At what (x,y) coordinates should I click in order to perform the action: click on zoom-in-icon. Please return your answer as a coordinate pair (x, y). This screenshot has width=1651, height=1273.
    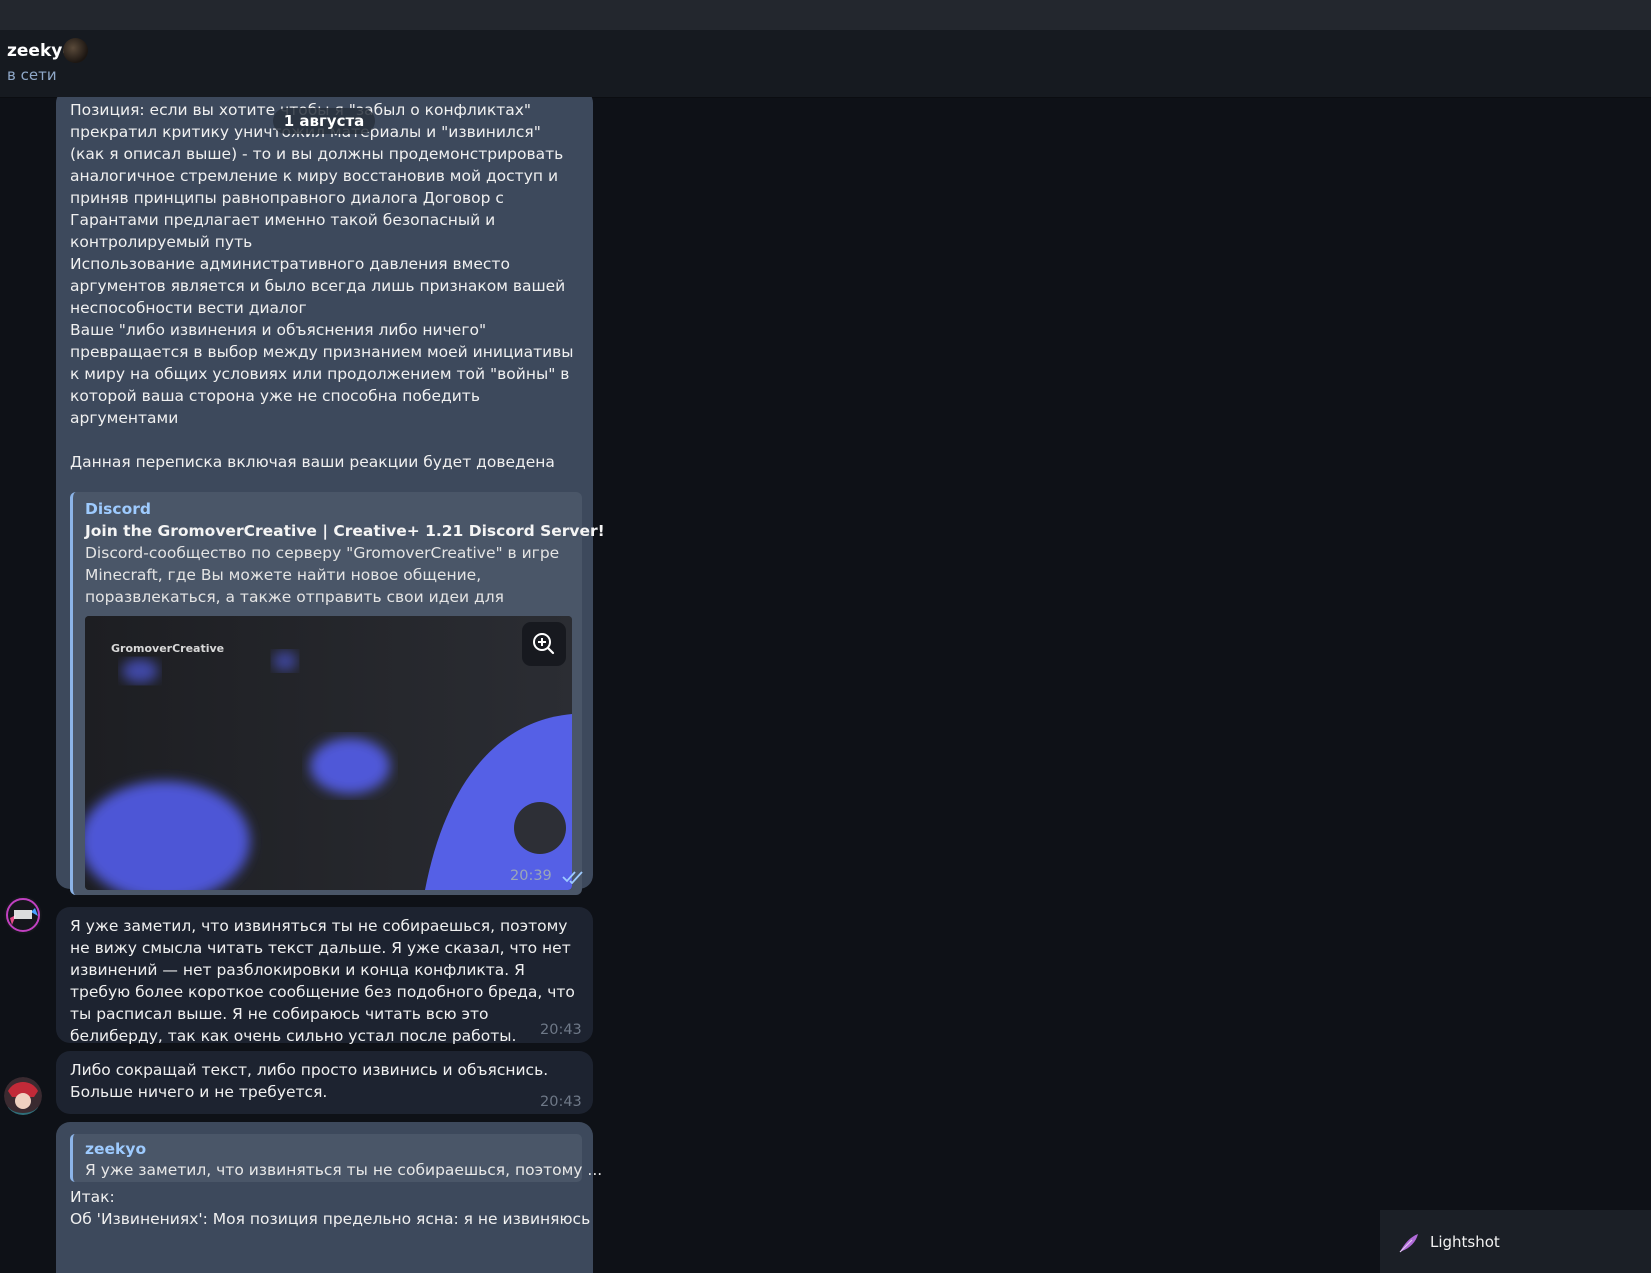
    Looking at the image, I should click on (544, 644).